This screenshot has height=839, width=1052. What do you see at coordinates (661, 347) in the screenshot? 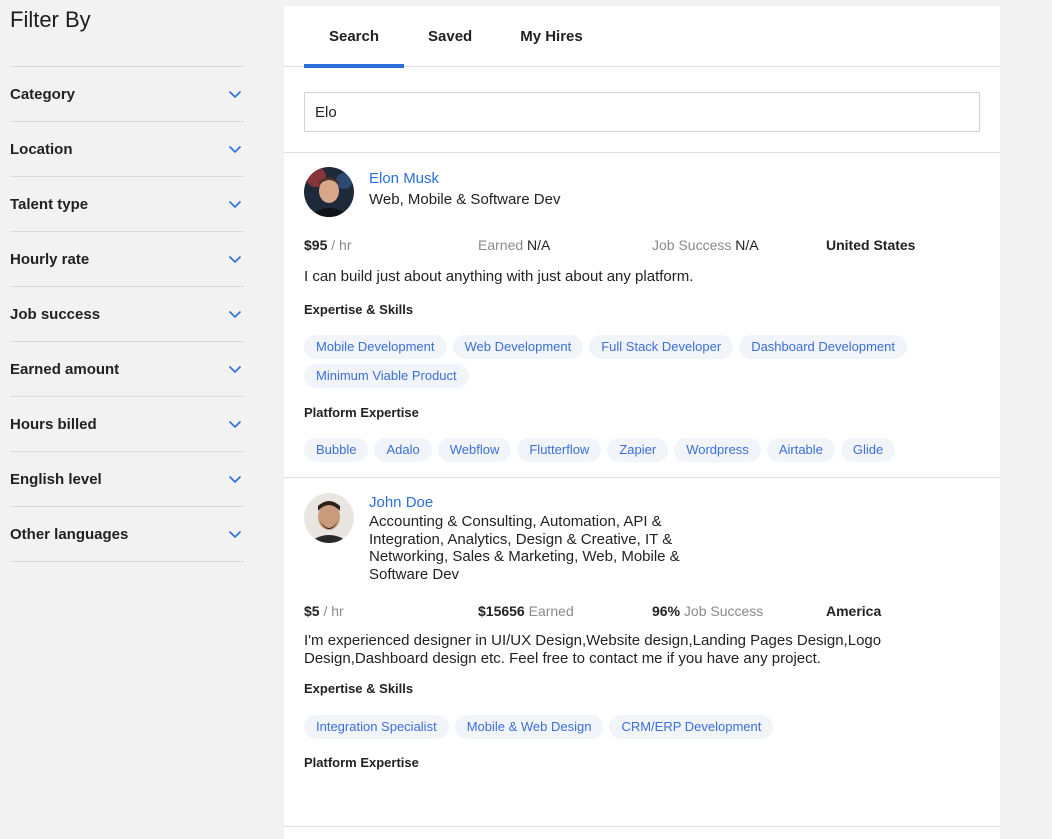
I see `skill-chip: Full Stack Developer` at bounding box center [661, 347].